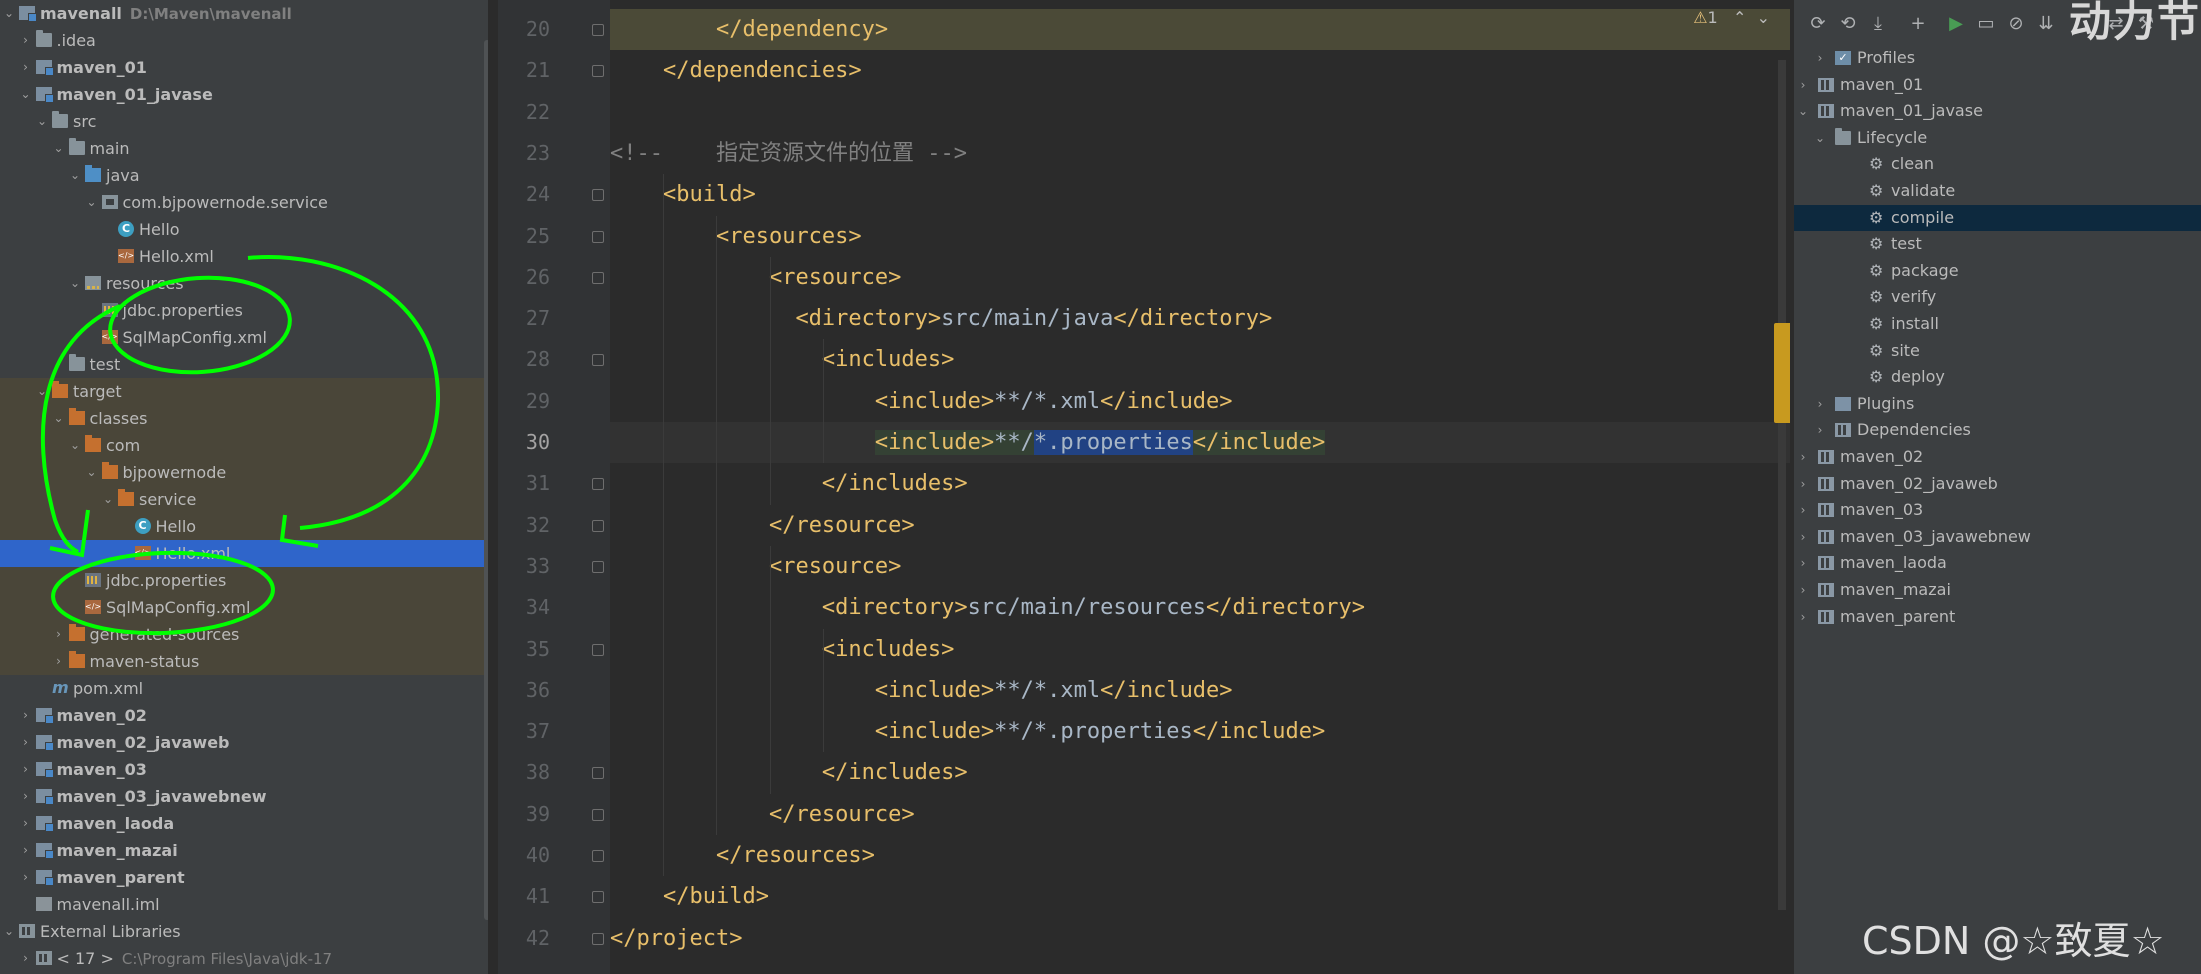 The width and height of the screenshot is (2201, 974). I want to click on maven-tree-row: › maven_03, so click(1997, 510).